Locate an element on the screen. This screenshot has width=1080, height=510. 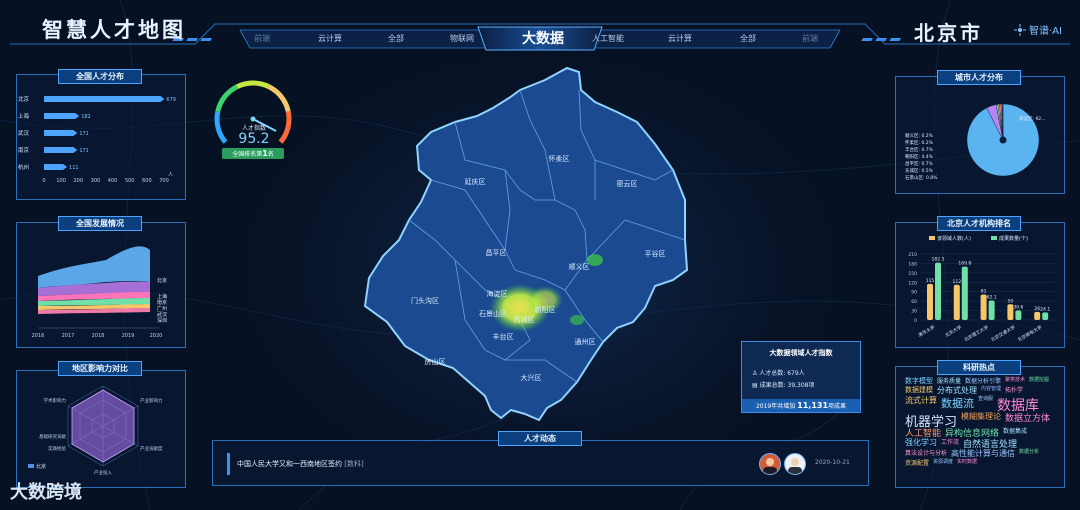
hot-topic-word: 数据建模 is located at coordinates (919, 390).